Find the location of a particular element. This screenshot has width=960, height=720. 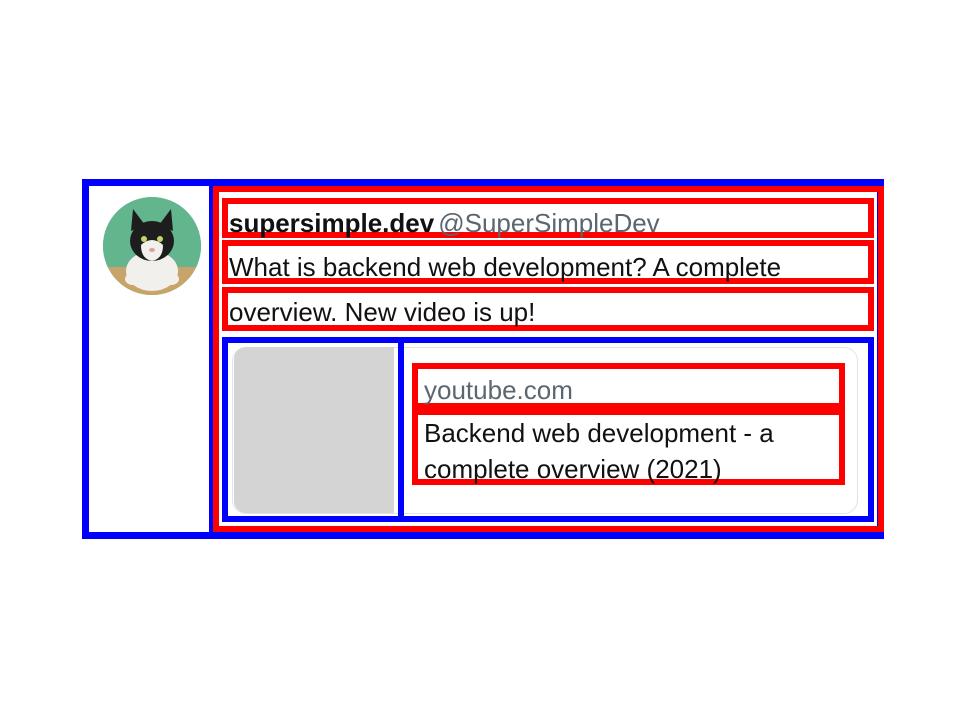

cat-photo-icon is located at coordinates (152, 246).